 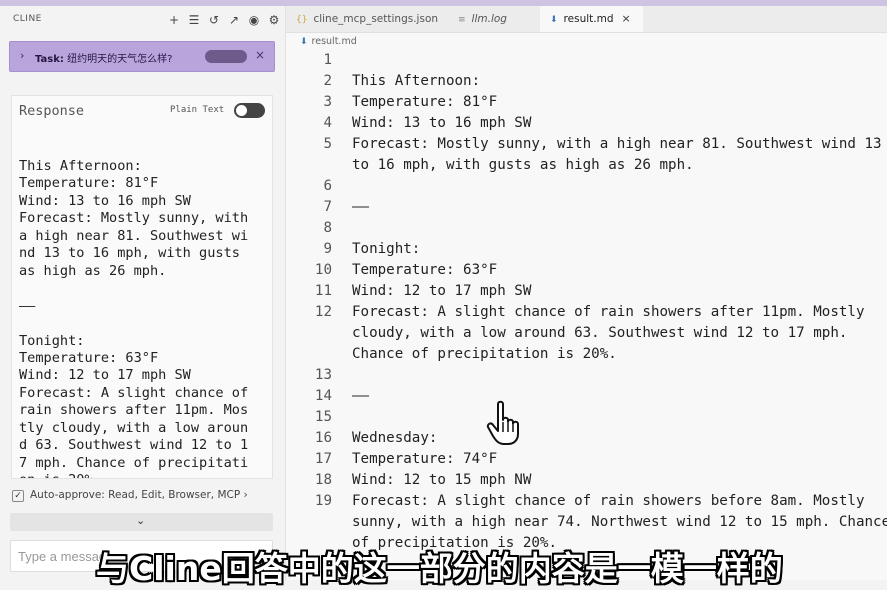 What do you see at coordinates (27, 19) in the screenshot?
I see `sidebar-title: CLINE` at bounding box center [27, 19].